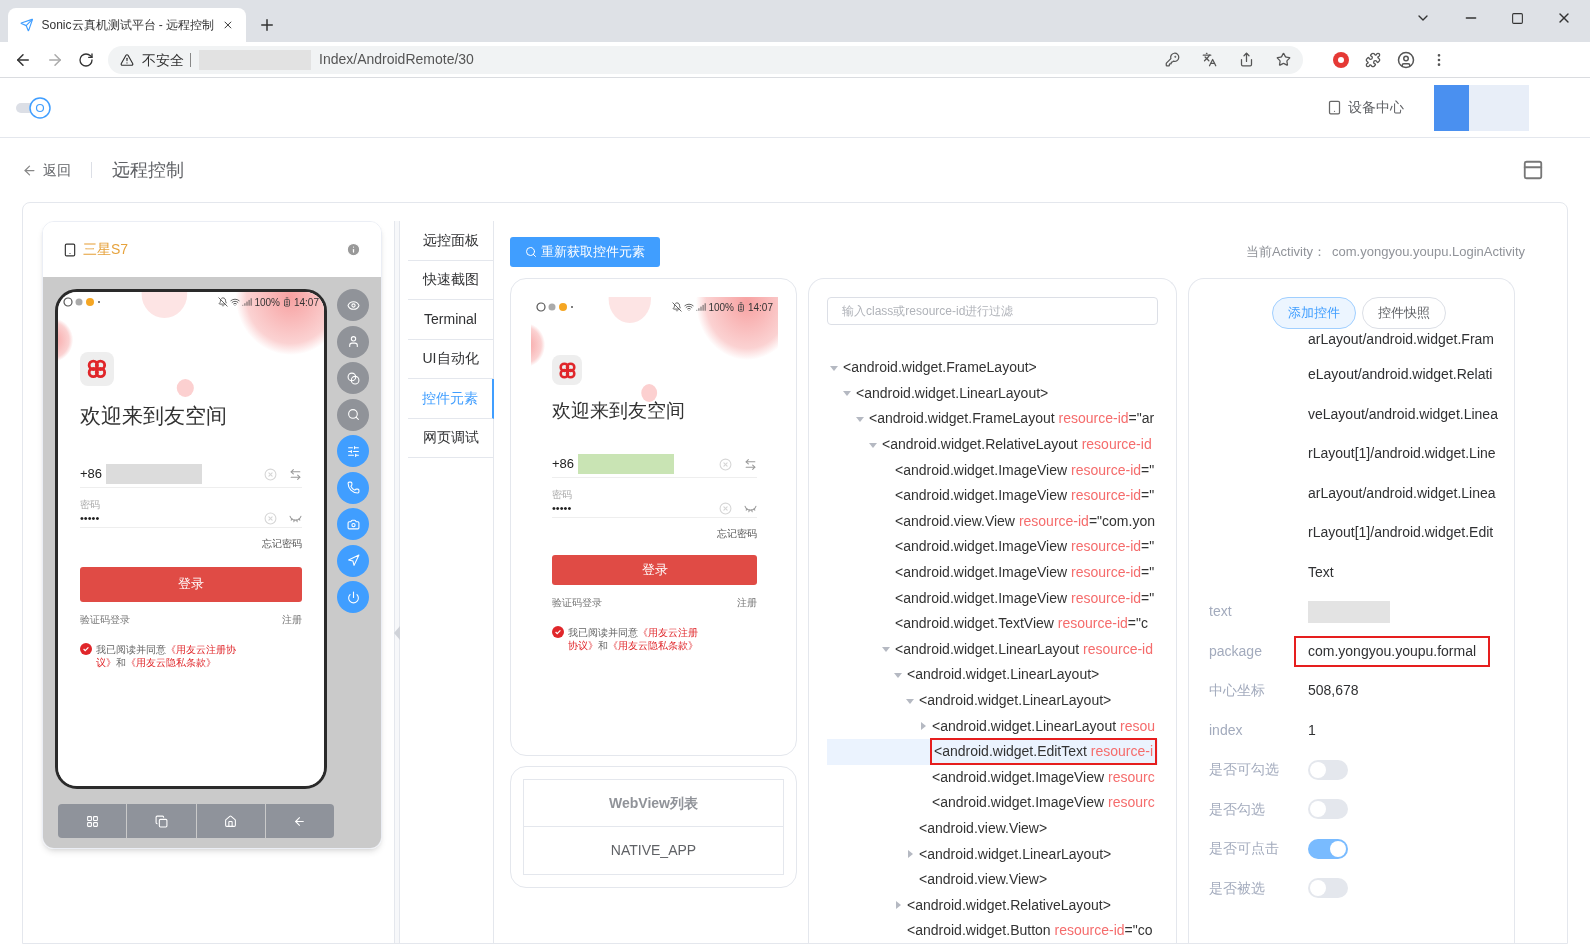 This screenshot has height=944, width=1590. Describe the element at coordinates (29, 170) in the screenshot. I see `back-arrow-icon` at that location.